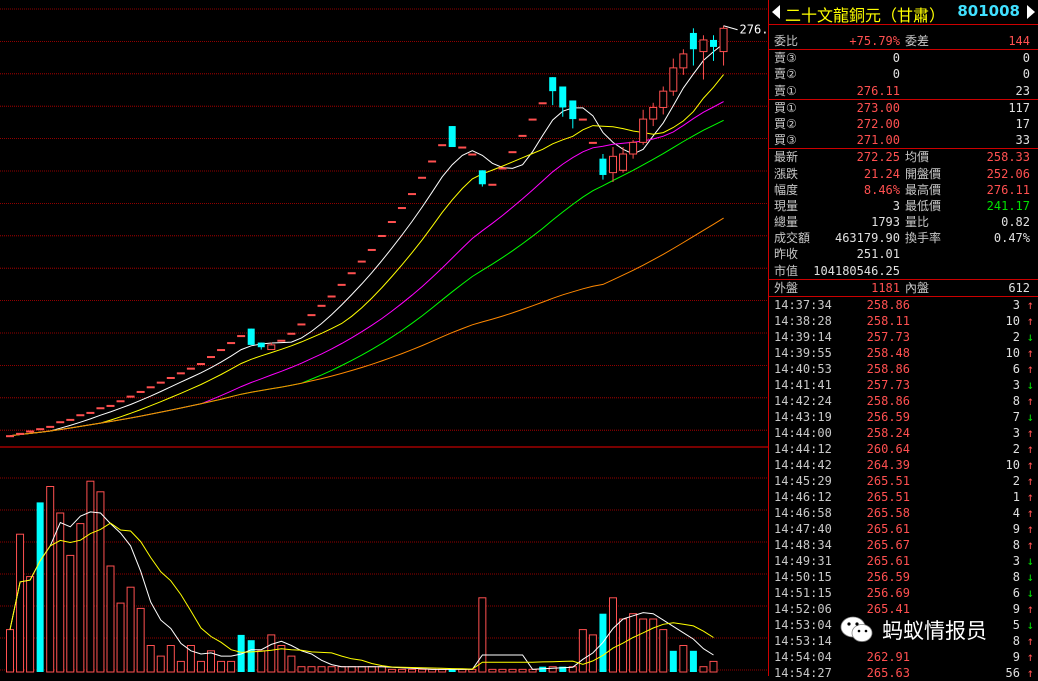  Describe the element at coordinates (903, 657) in the screenshot. I see `tick-row: 14:54:04 262.91 9 ↑` at that location.